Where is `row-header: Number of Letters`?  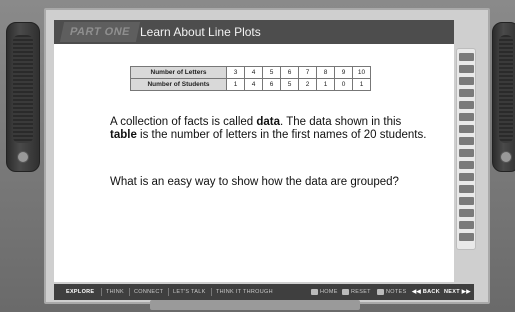 row-header: Number of Letters is located at coordinates (178, 72).